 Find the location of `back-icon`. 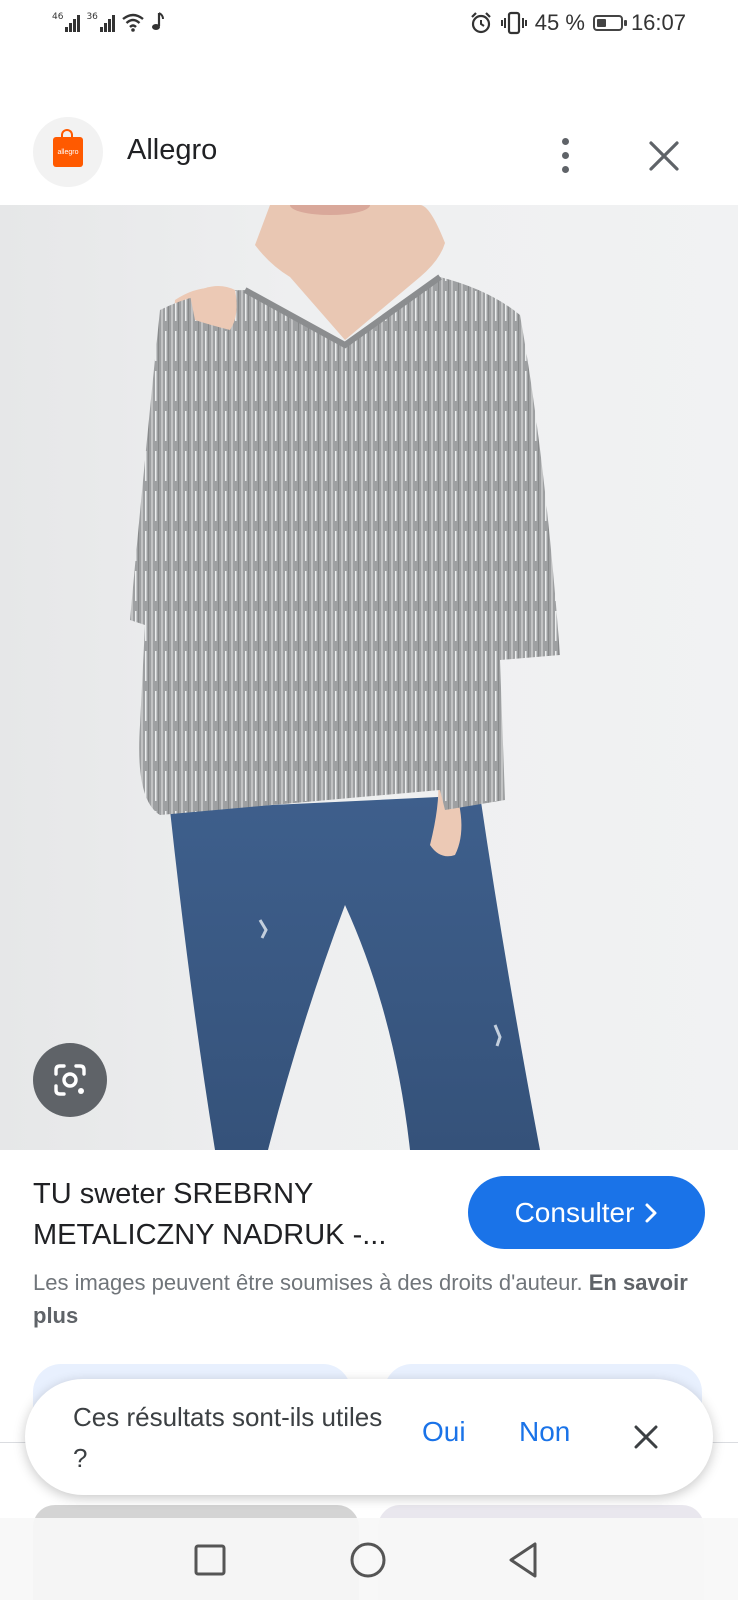

back-icon is located at coordinates (525, 1560).